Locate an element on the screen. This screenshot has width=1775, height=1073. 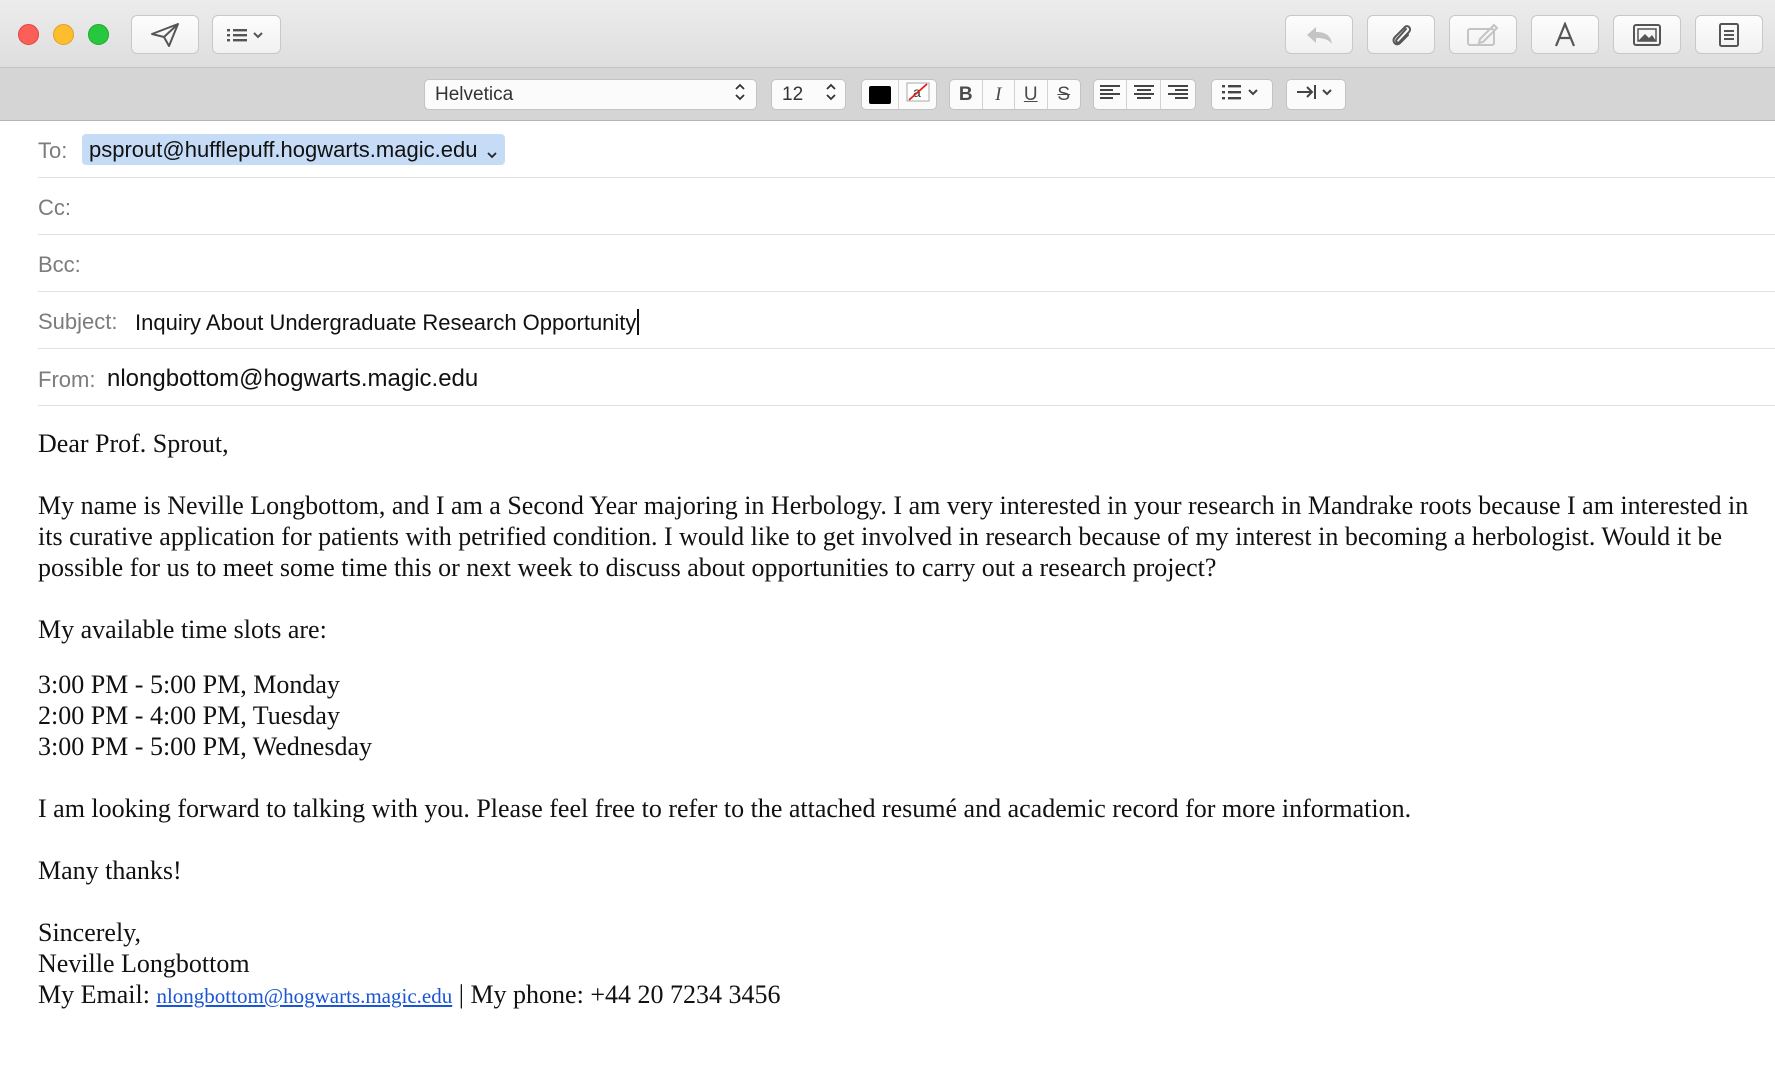
time-slot: 3:00 PM - 5:00 PM, Wednesday is located at coordinates (205, 746).